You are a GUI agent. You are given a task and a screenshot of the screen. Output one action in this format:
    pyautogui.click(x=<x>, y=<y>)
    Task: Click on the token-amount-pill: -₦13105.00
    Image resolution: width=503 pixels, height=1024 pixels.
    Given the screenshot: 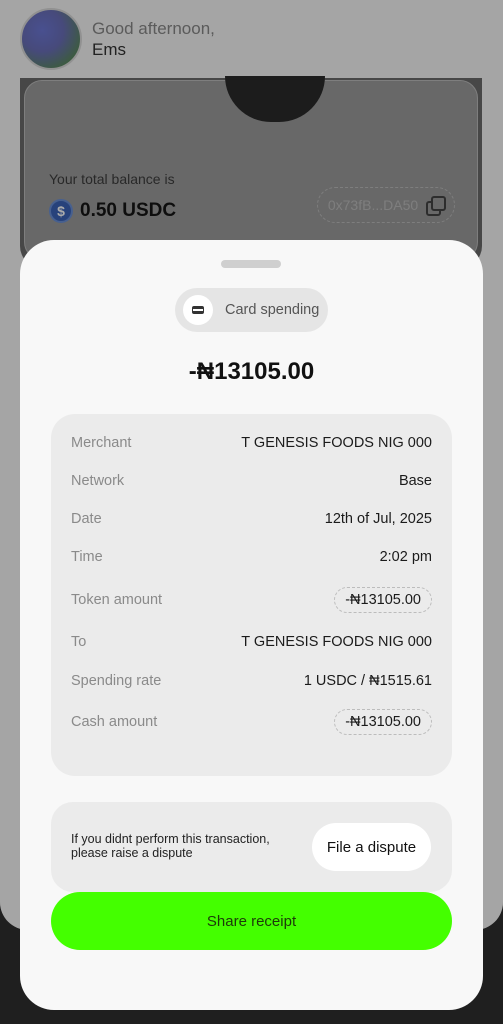 What is the action you would take?
    pyautogui.click(x=383, y=600)
    